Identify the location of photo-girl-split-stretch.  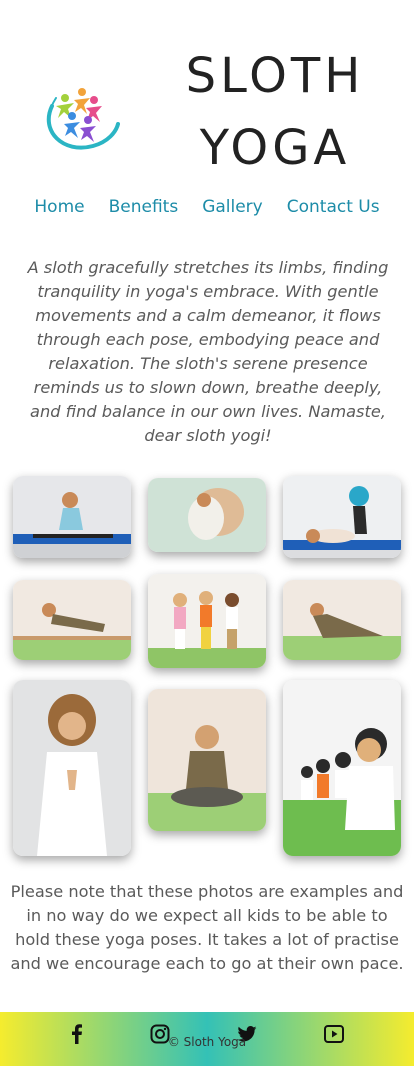
(72, 517).